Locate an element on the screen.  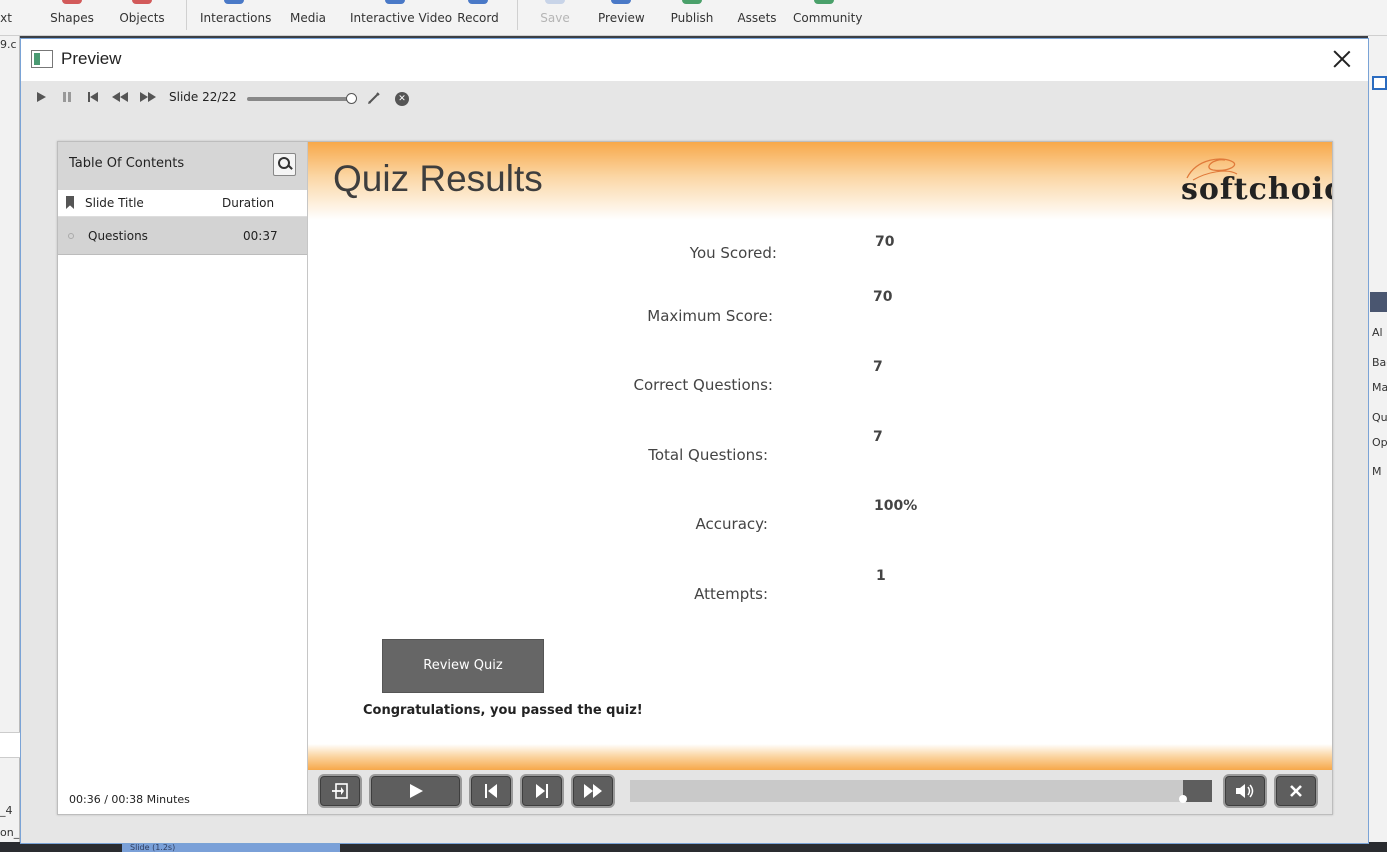
preview-control-bar: Slide 22/22 ✕ is located at coordinates (694, 99).